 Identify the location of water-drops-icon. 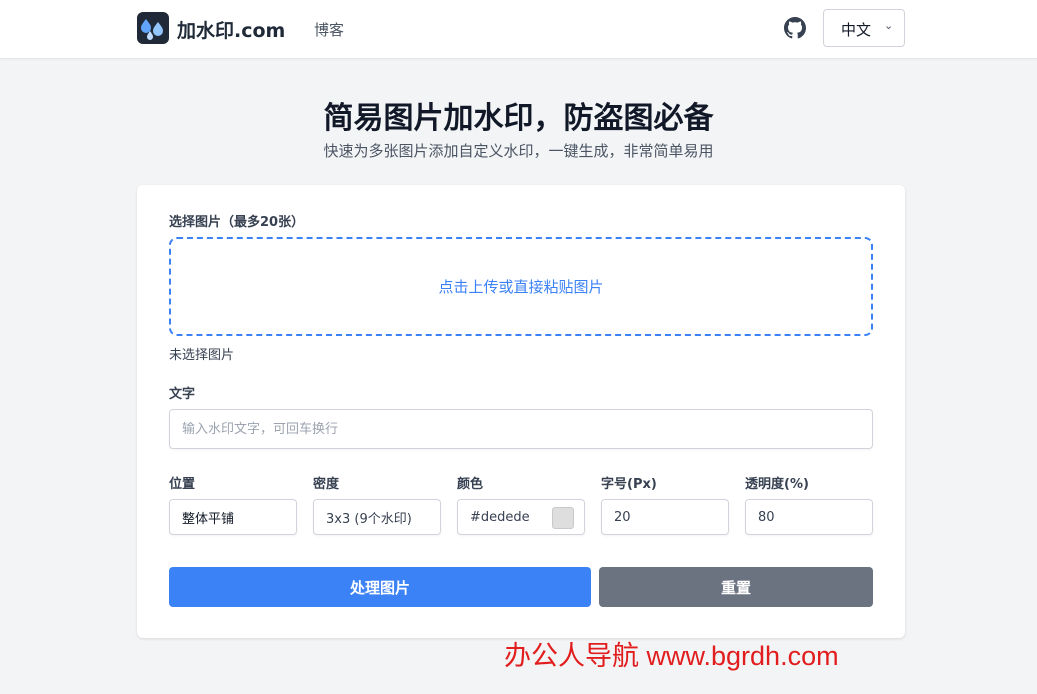
(153, 28).